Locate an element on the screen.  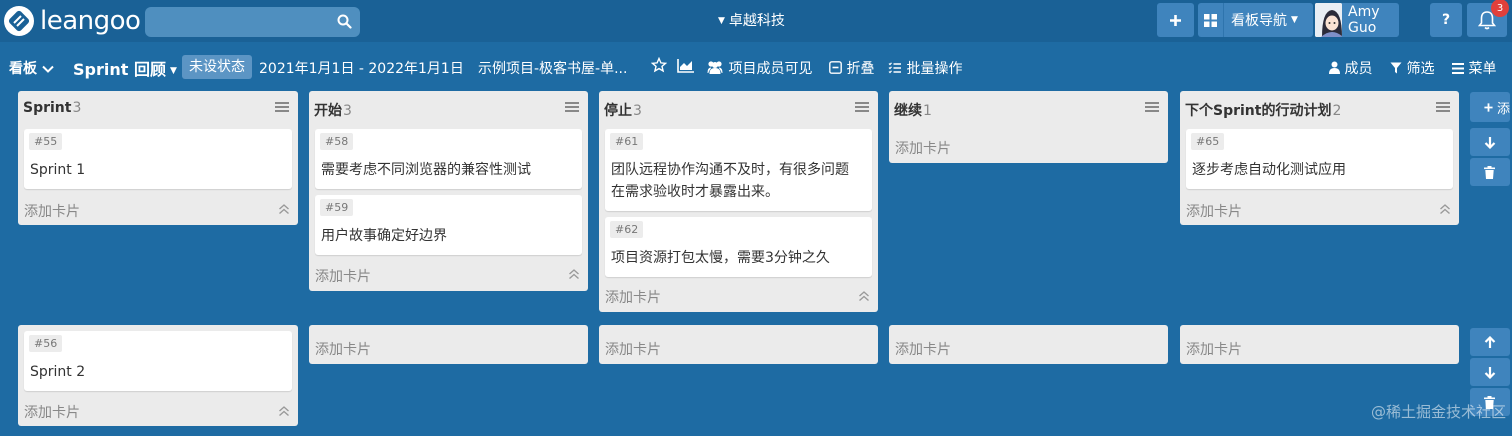
list-title: 下个Sprint的行动计划2 is located at coordinates (1263, 110).